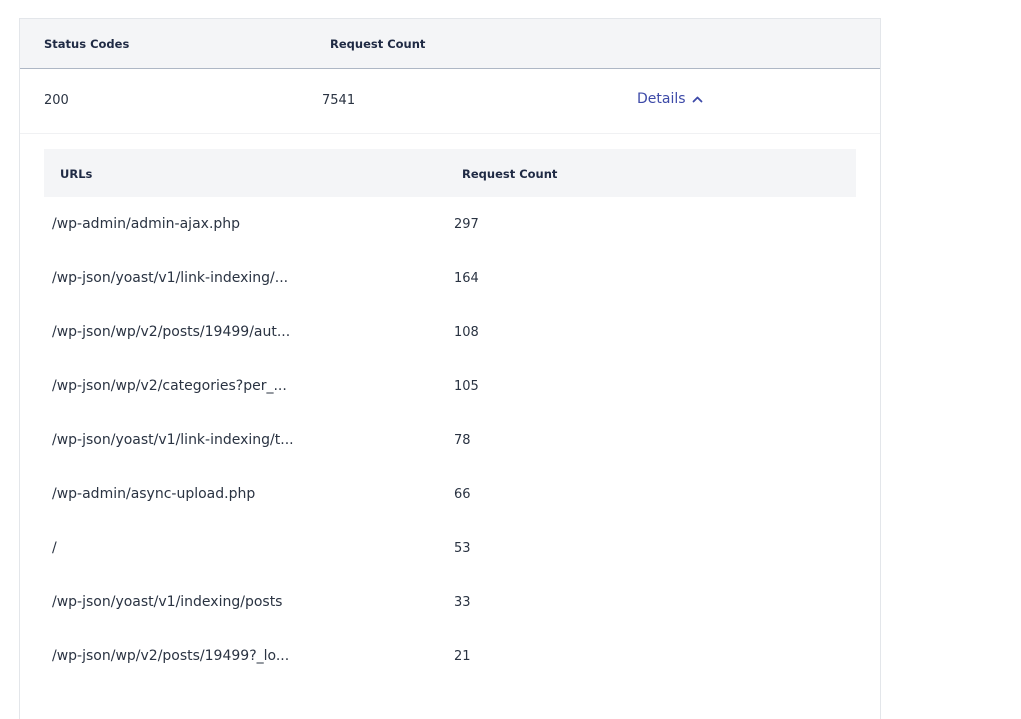 This screenshot has width=1021, height=719. I want to click on status-row-200: 200 7541 Details, so click(450, 101).